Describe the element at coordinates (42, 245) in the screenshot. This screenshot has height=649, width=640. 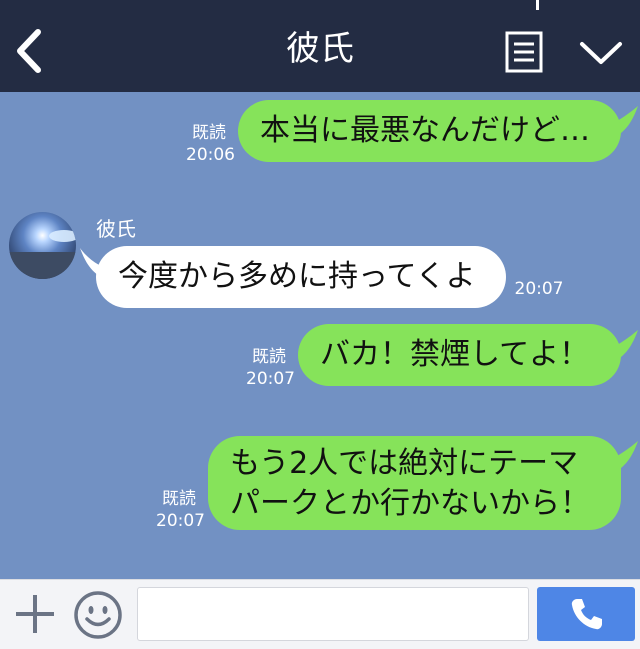
I see `avatar` at that location.